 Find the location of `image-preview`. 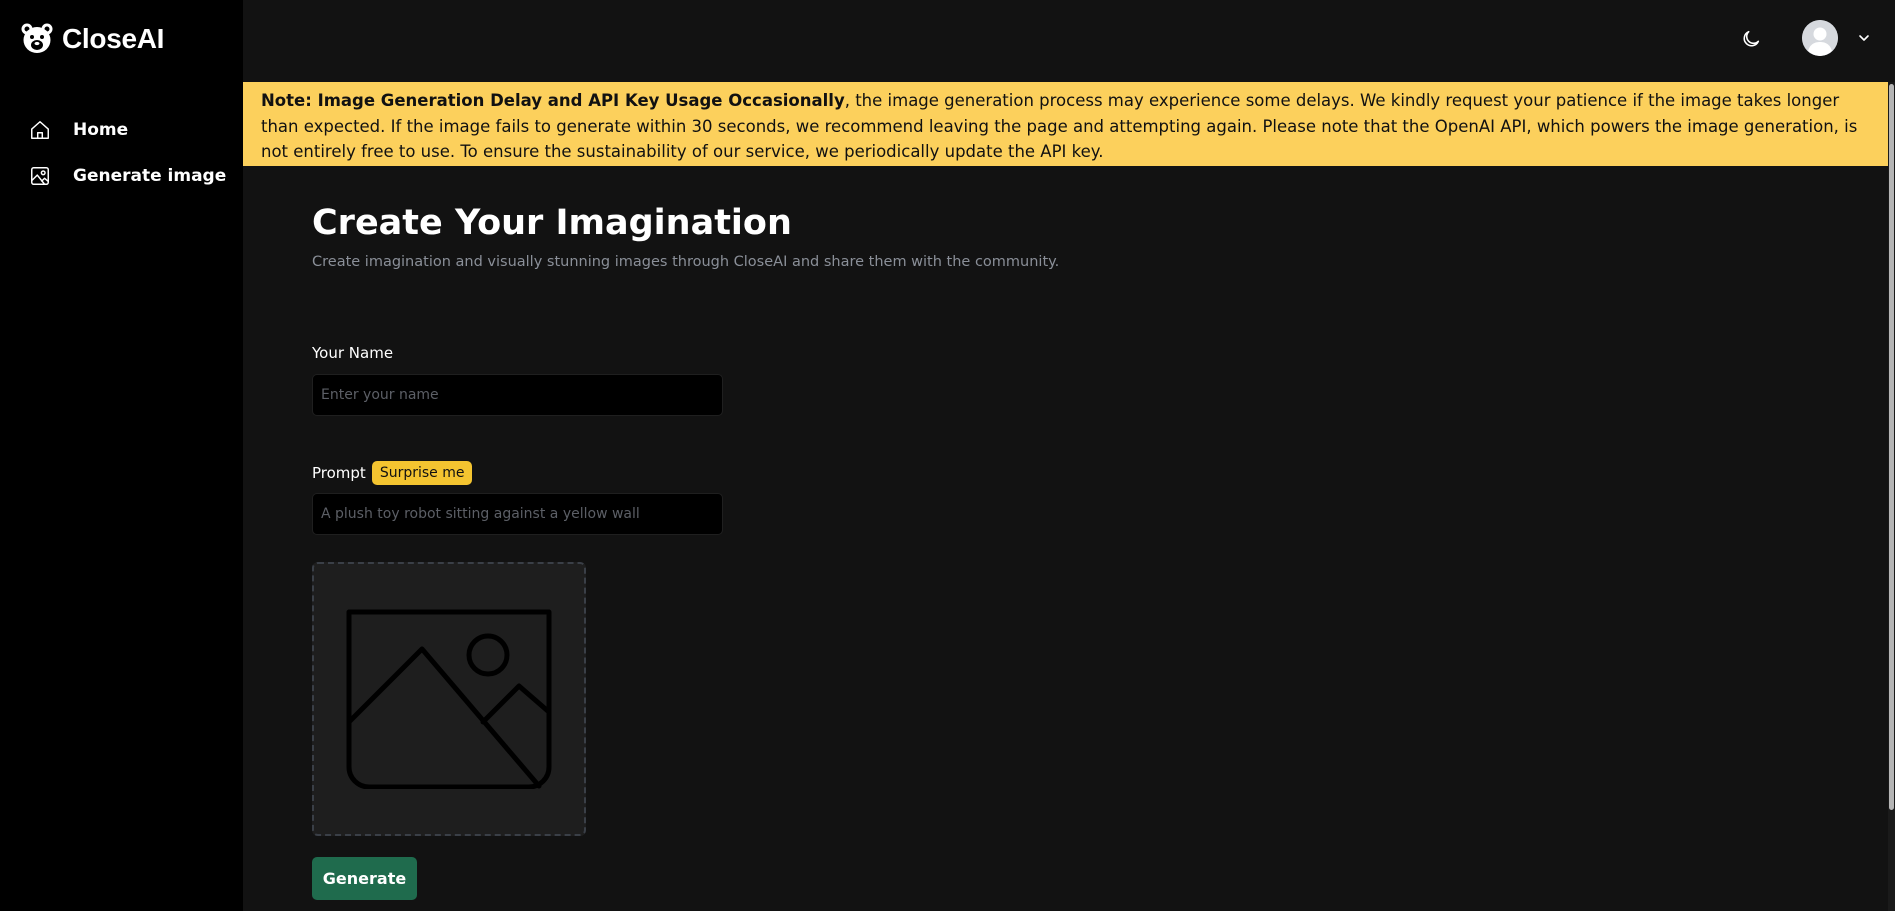

image-preview is located at coordinates (449, 699).